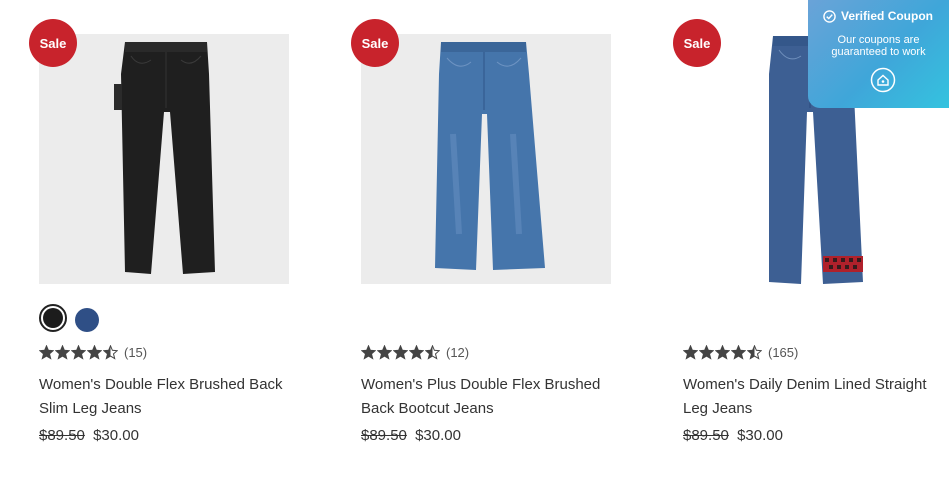  I want to click on title-line: Slim Leg Jeans, so click(164, 409).